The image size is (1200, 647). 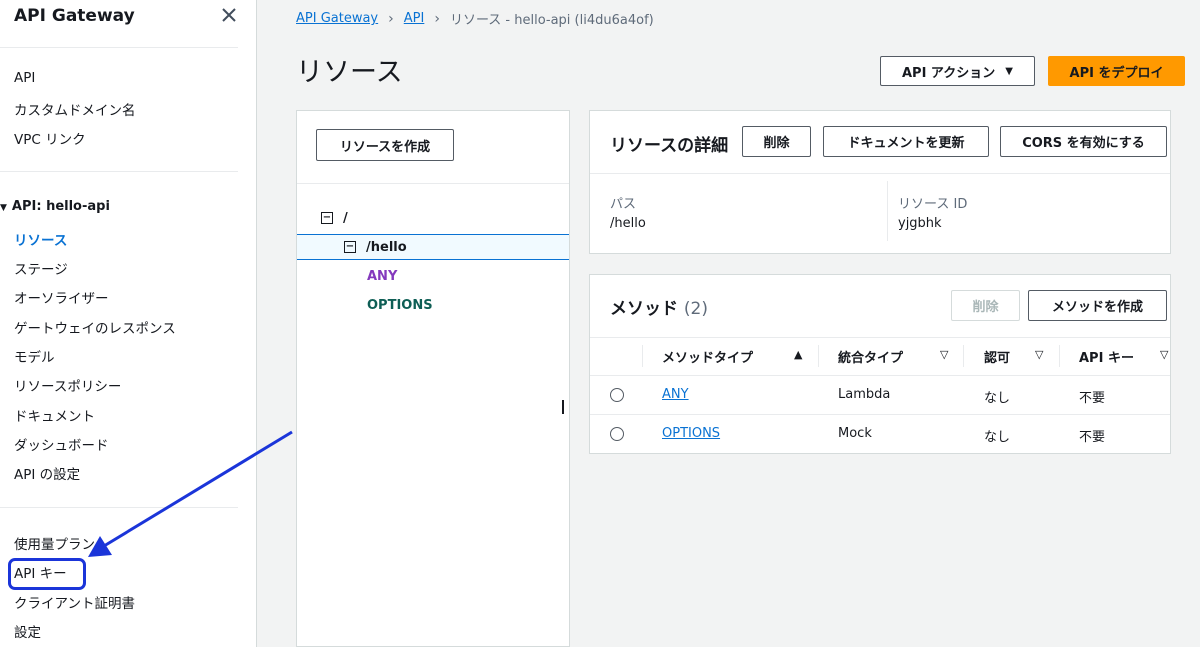 What do you see at coordinates (345, 218) in the screenshot?
I see `tree-node-label: /` at bounding box center [345, 218].